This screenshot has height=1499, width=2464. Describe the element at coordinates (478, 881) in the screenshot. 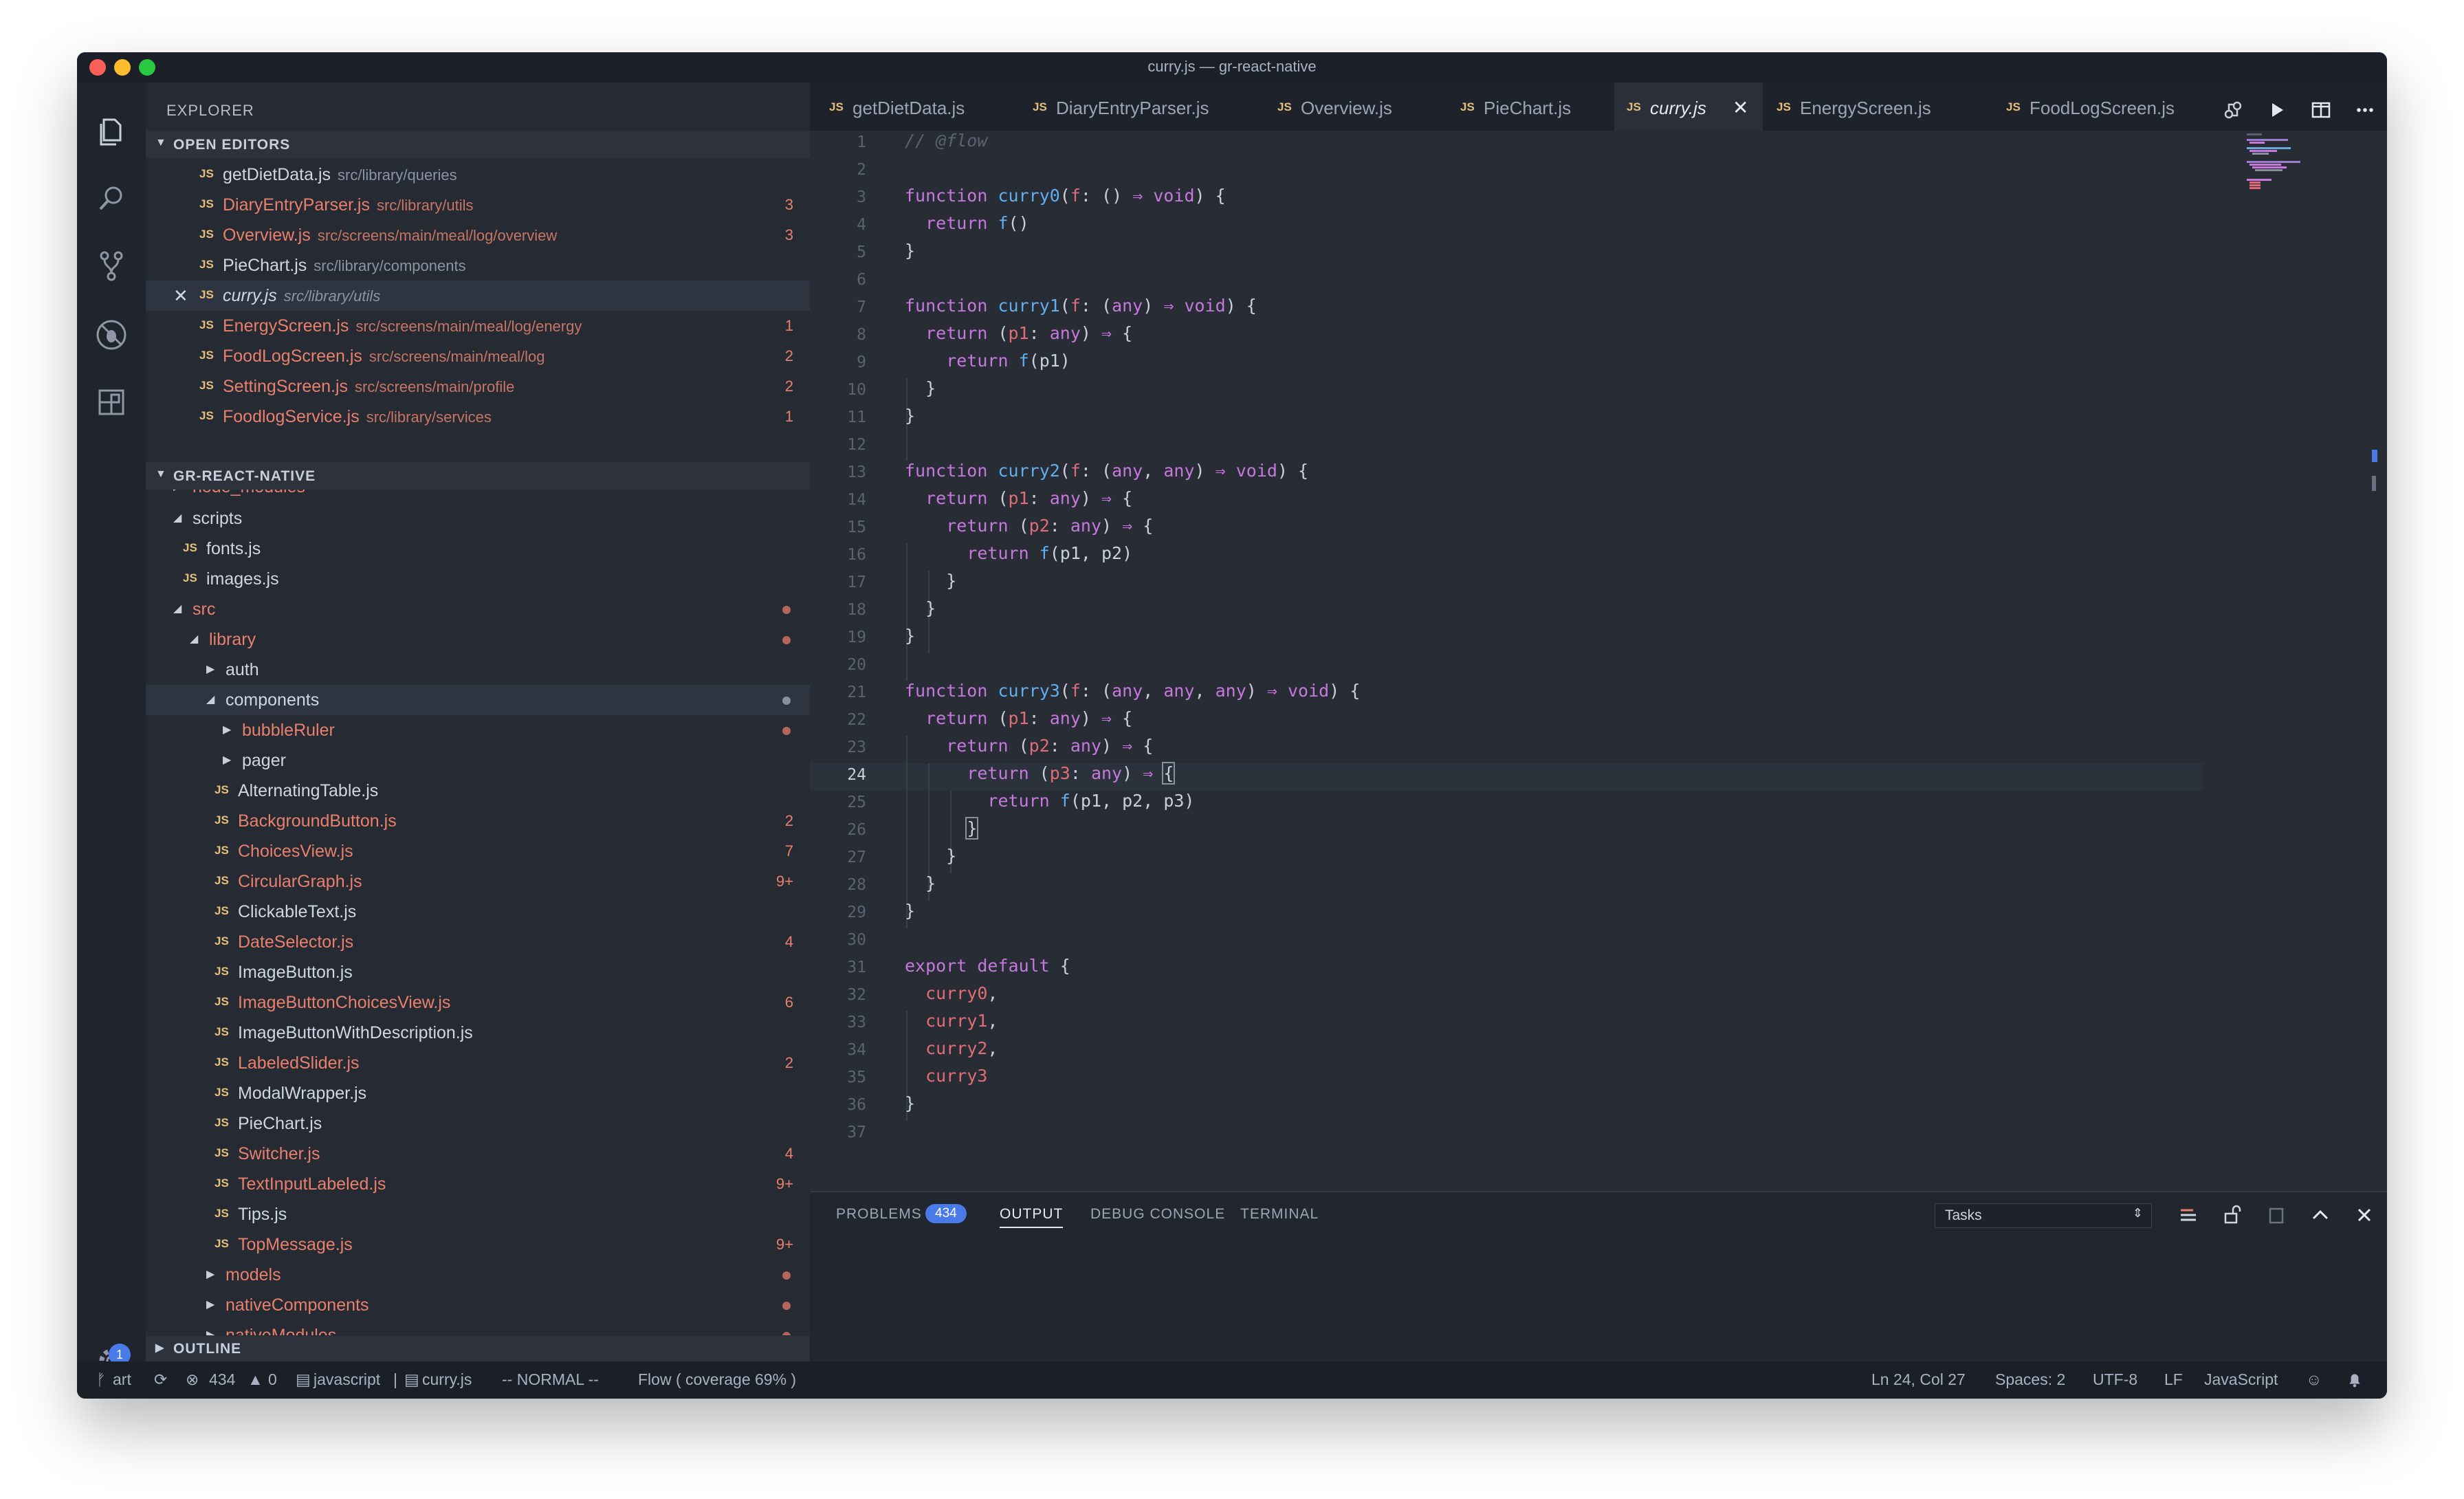

I see `tree-file: JS CircularGraph.js 9+` at that location.